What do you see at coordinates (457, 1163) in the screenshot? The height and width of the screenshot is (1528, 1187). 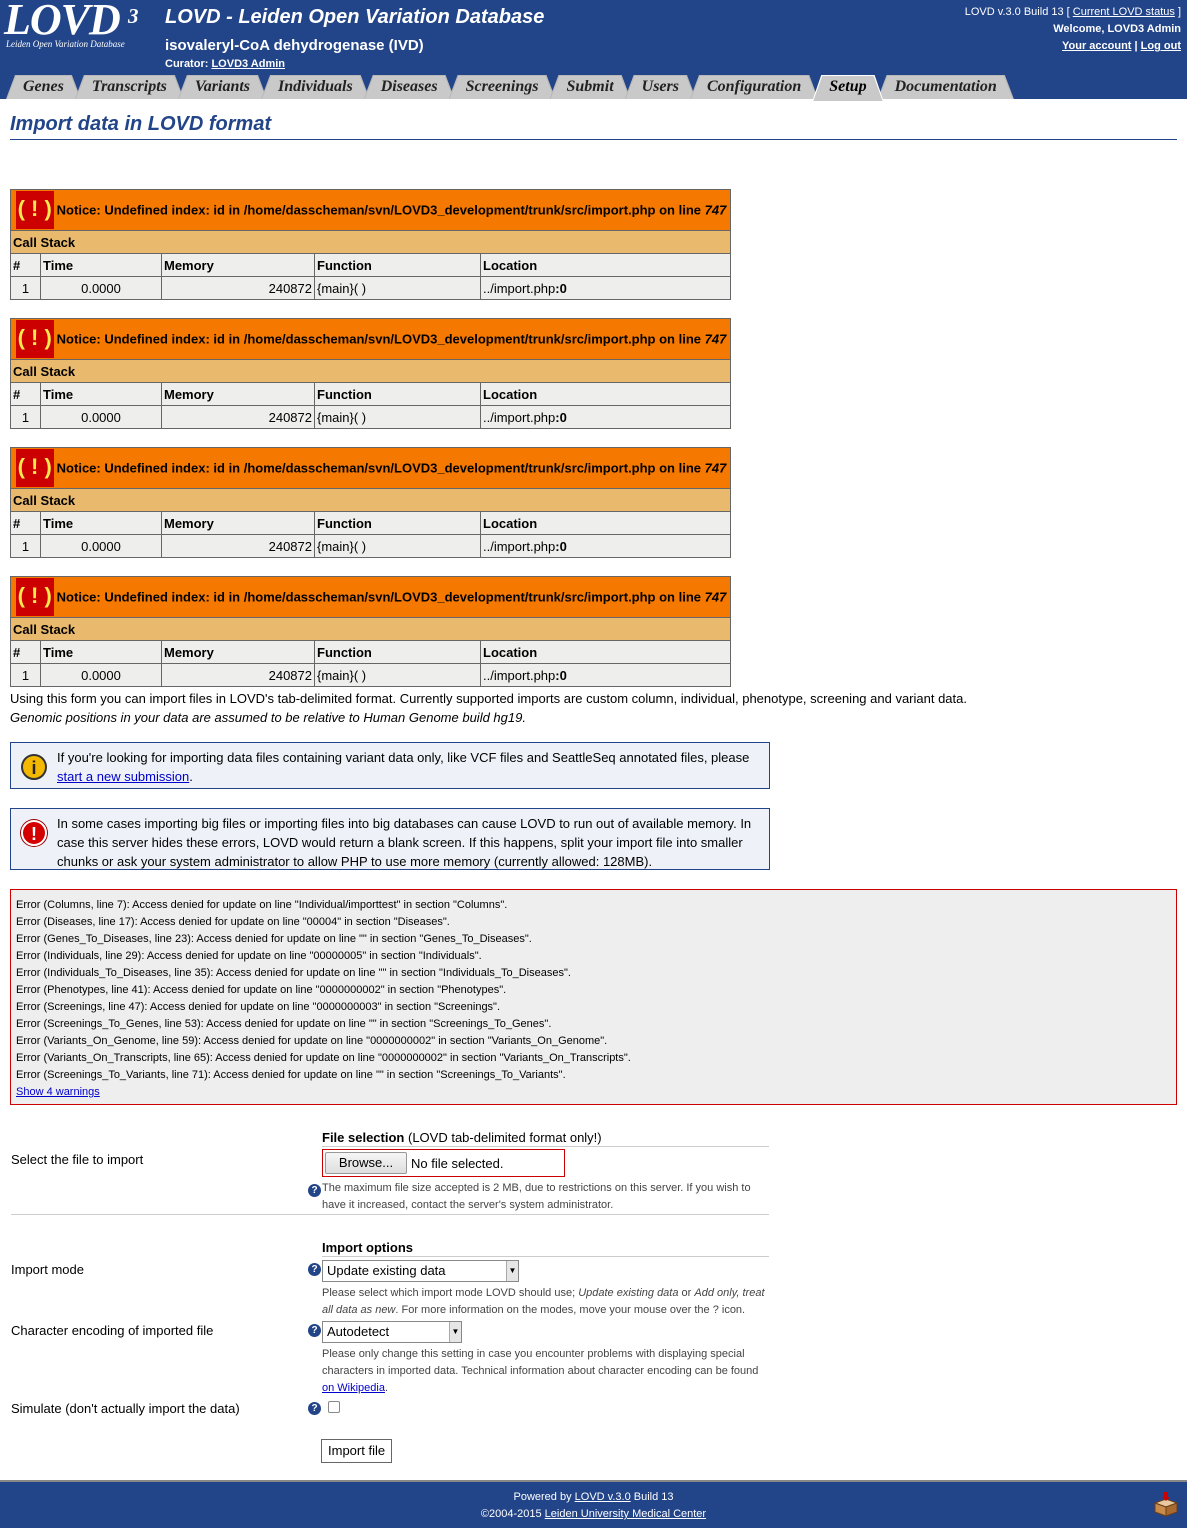 I see `file-status: No file selected.` at bounding box center [457, 1163].